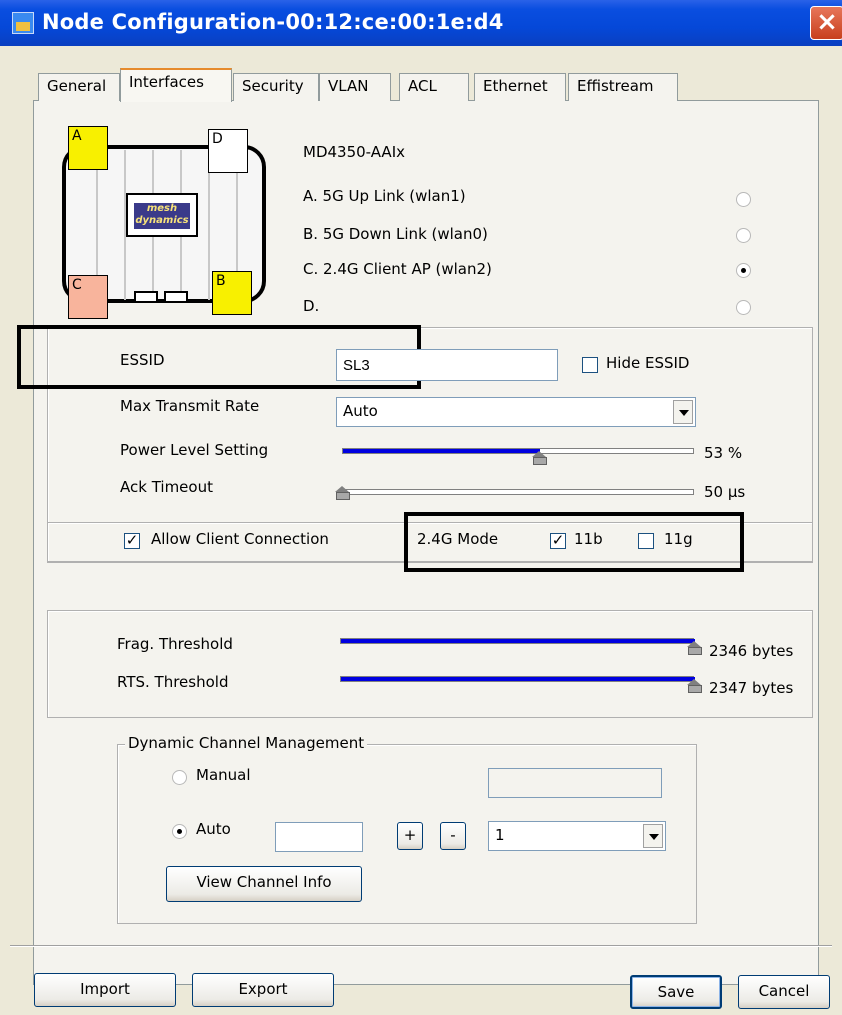 The height and width of the screenshot is (1015, 842). What do you see at coordinates (694, 686) in the screenshot?
I see `rts-threshold-slider-thumb` at bounding box center [694, 686].